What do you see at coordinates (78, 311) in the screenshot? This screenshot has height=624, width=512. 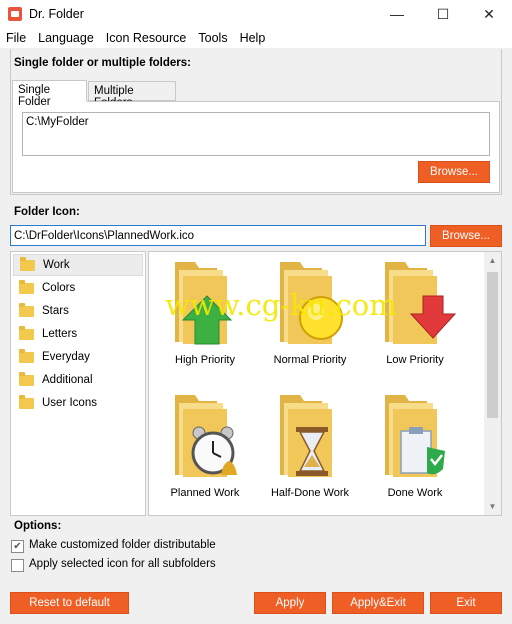 I see `category-stars: Stars` at bounding box center [78, 311].